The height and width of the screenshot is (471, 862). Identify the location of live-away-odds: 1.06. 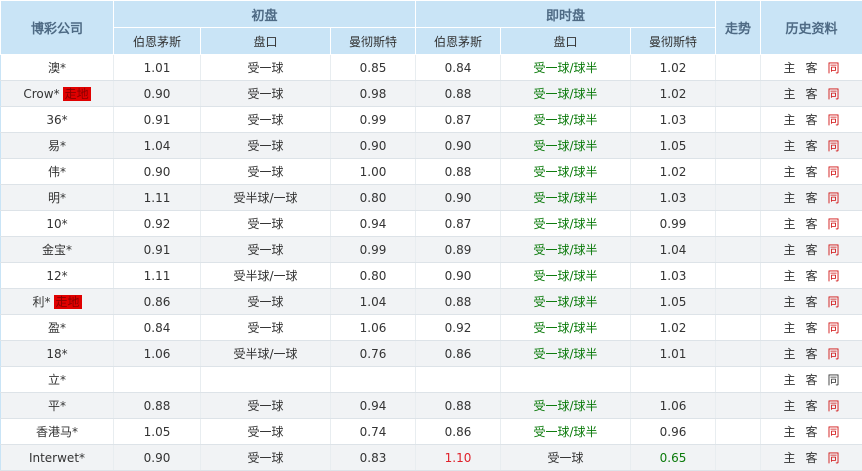
(673, 406).